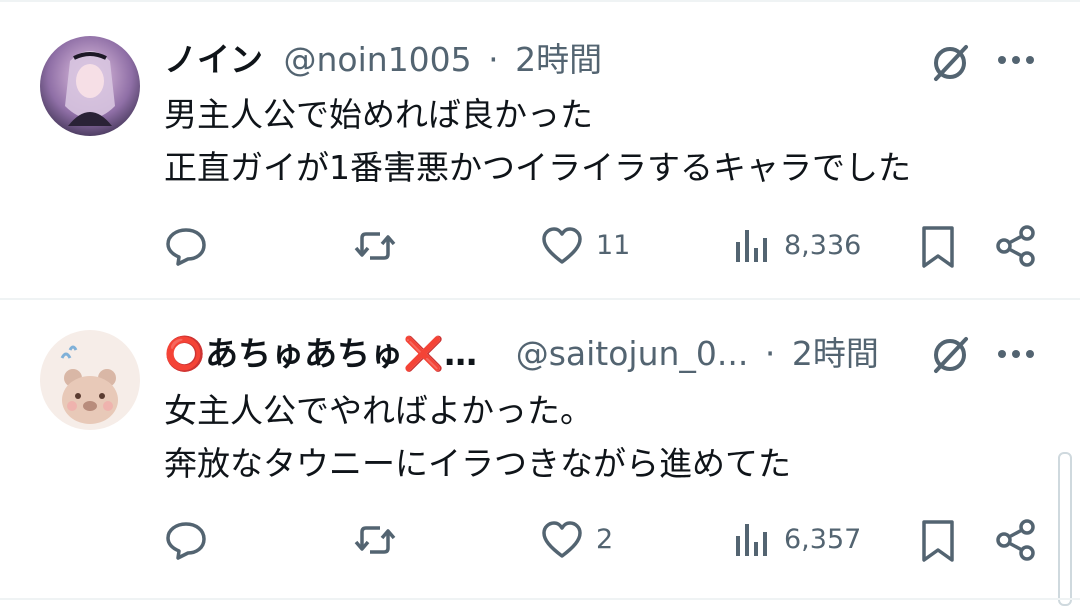 This screenshot has height=608, width=1080. I want to click on bottom-divider, so click(540, 599).